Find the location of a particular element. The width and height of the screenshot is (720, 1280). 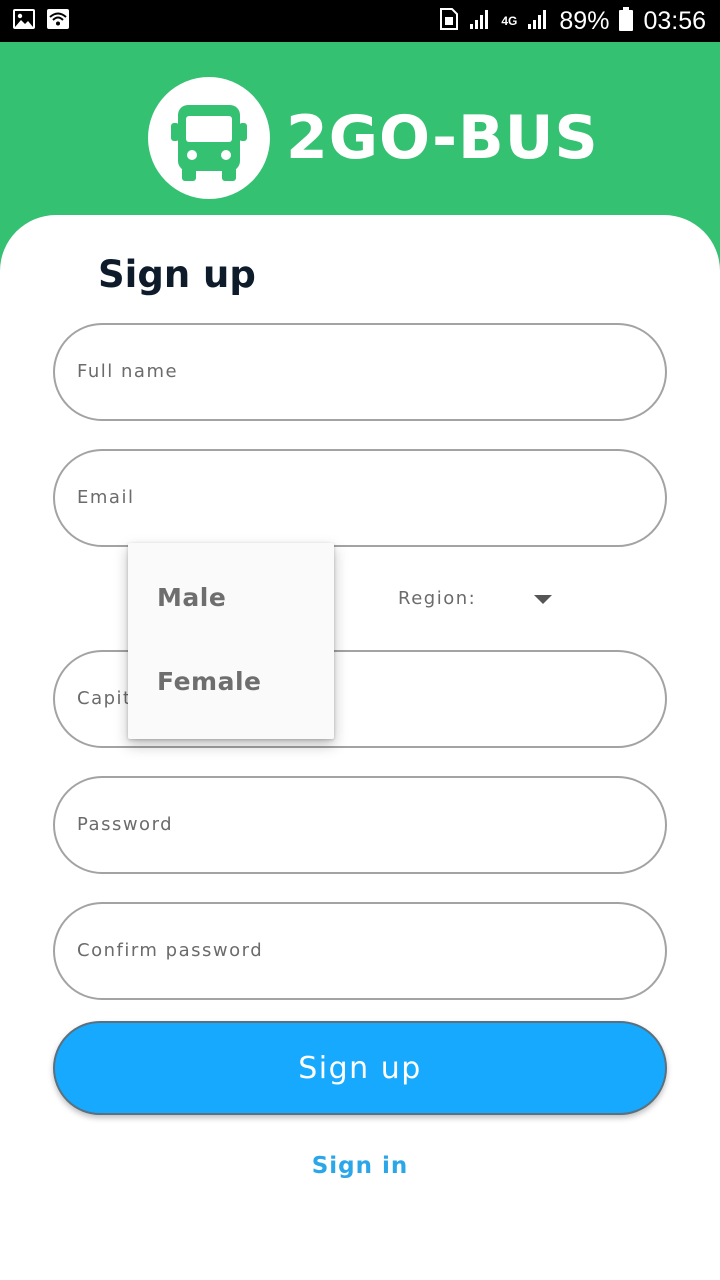

battery-percent: 89% is located at coordinates (584, 20).